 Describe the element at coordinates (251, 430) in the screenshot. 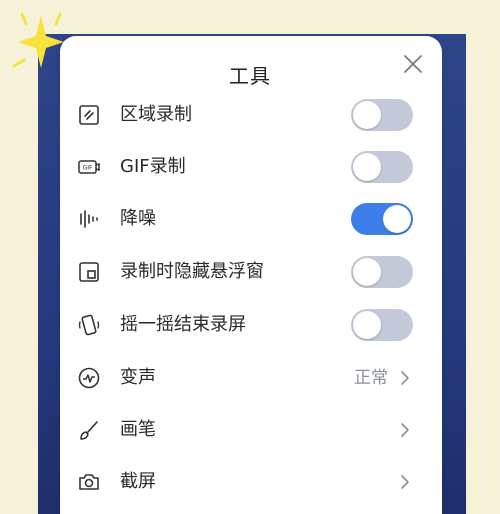

I see `setting-row-brush: 画笔` at that location.